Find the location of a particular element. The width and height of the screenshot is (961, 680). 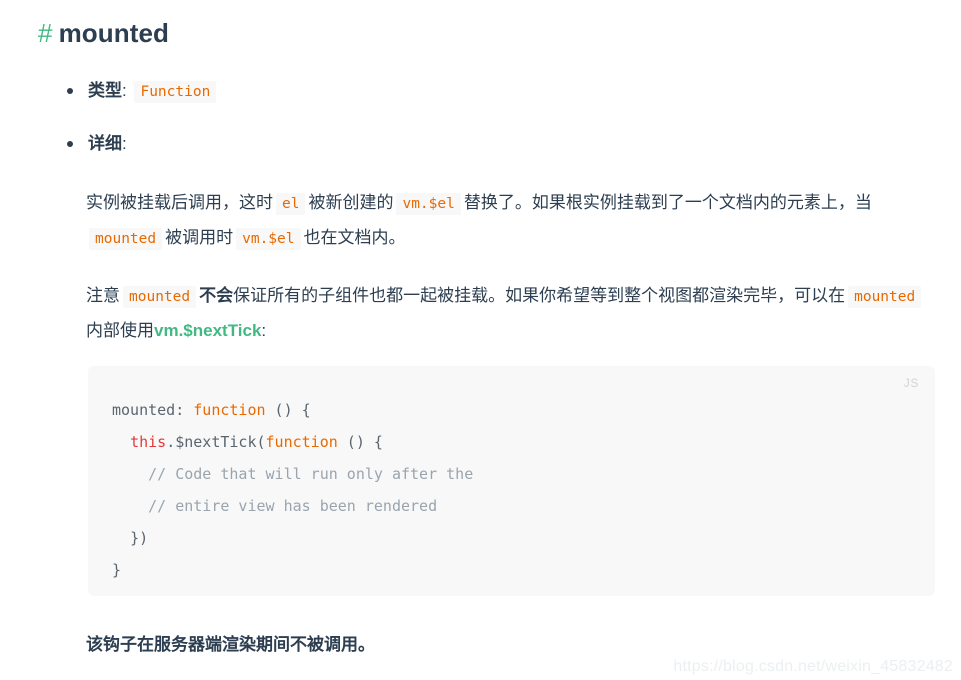

heading-anchor-icon: # is located at coordinates (45, 33).